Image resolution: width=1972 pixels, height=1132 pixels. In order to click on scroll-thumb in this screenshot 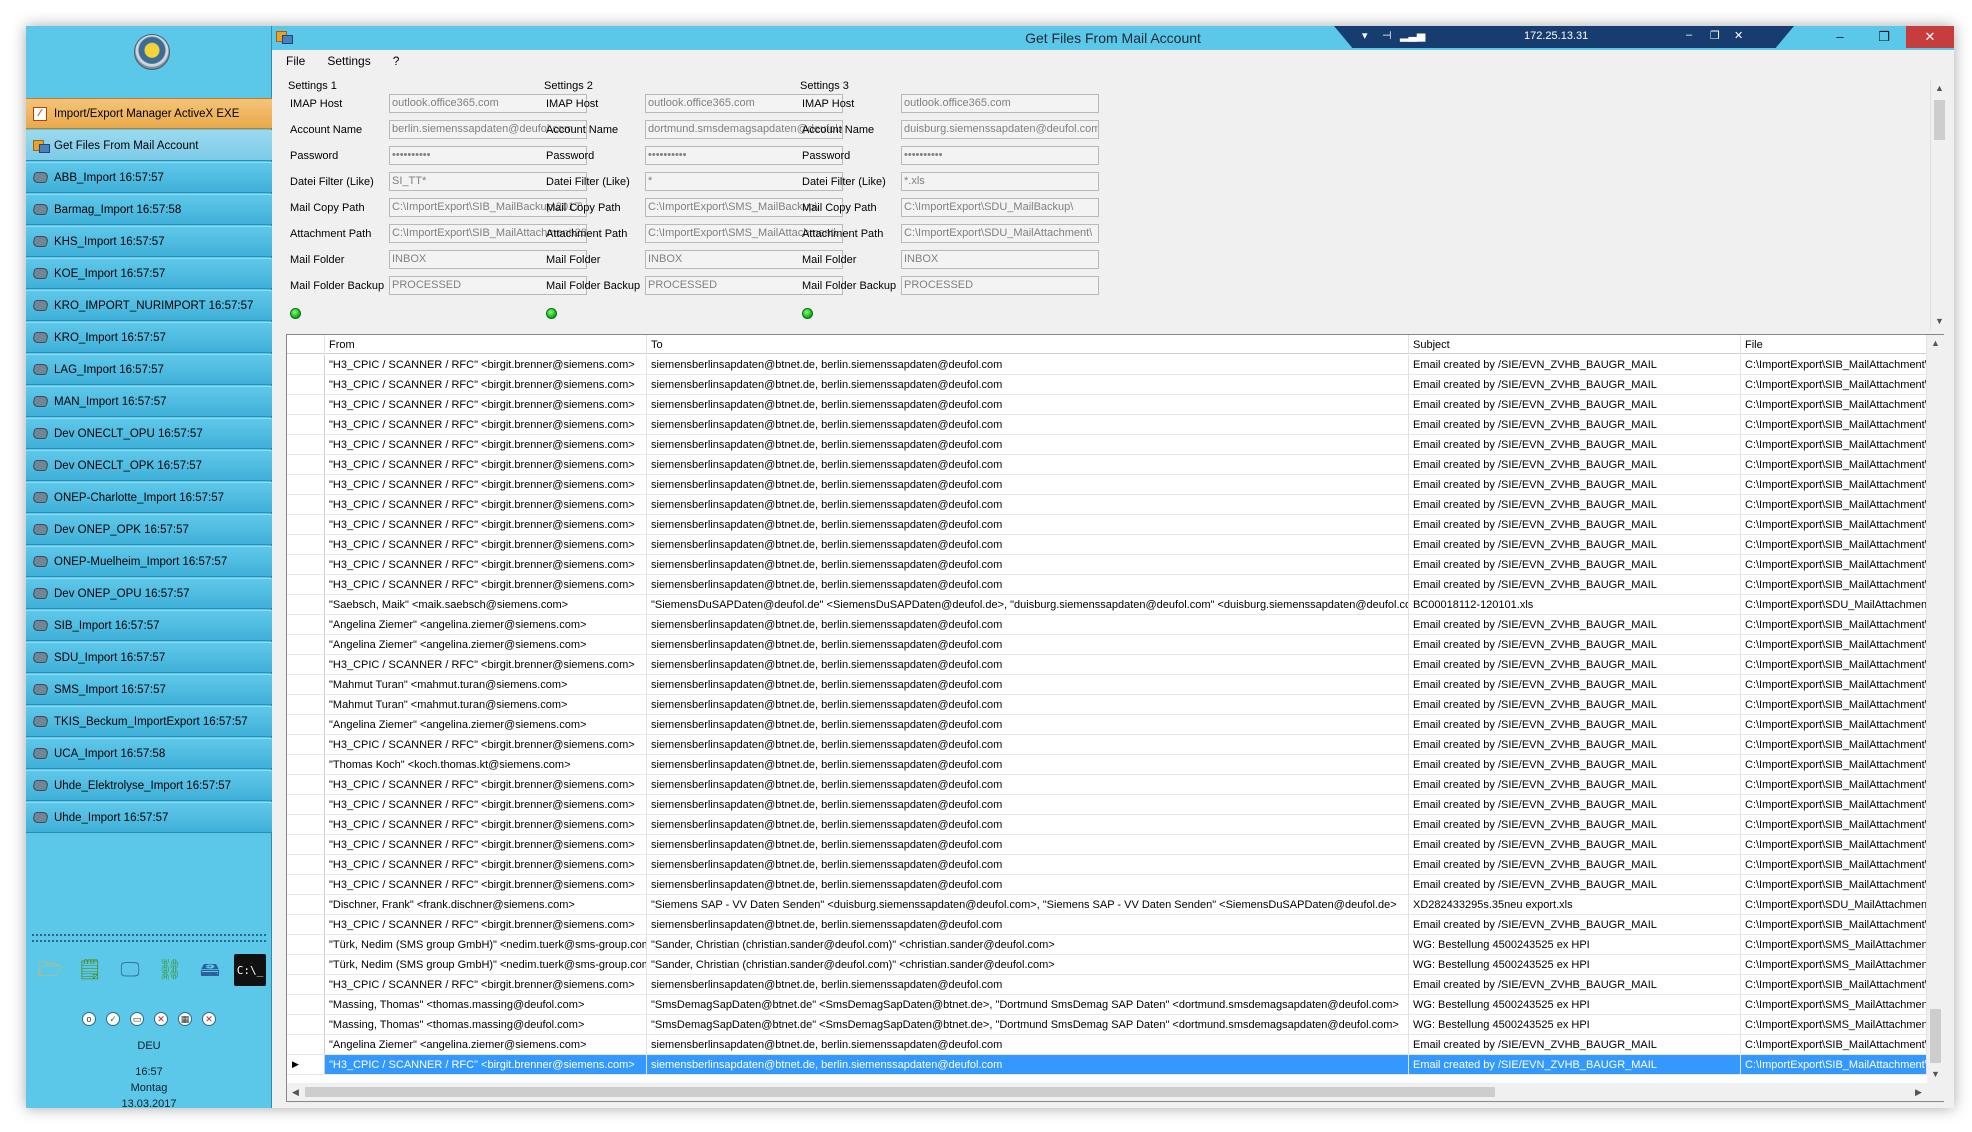, I will do `click(1935, 1036)`.